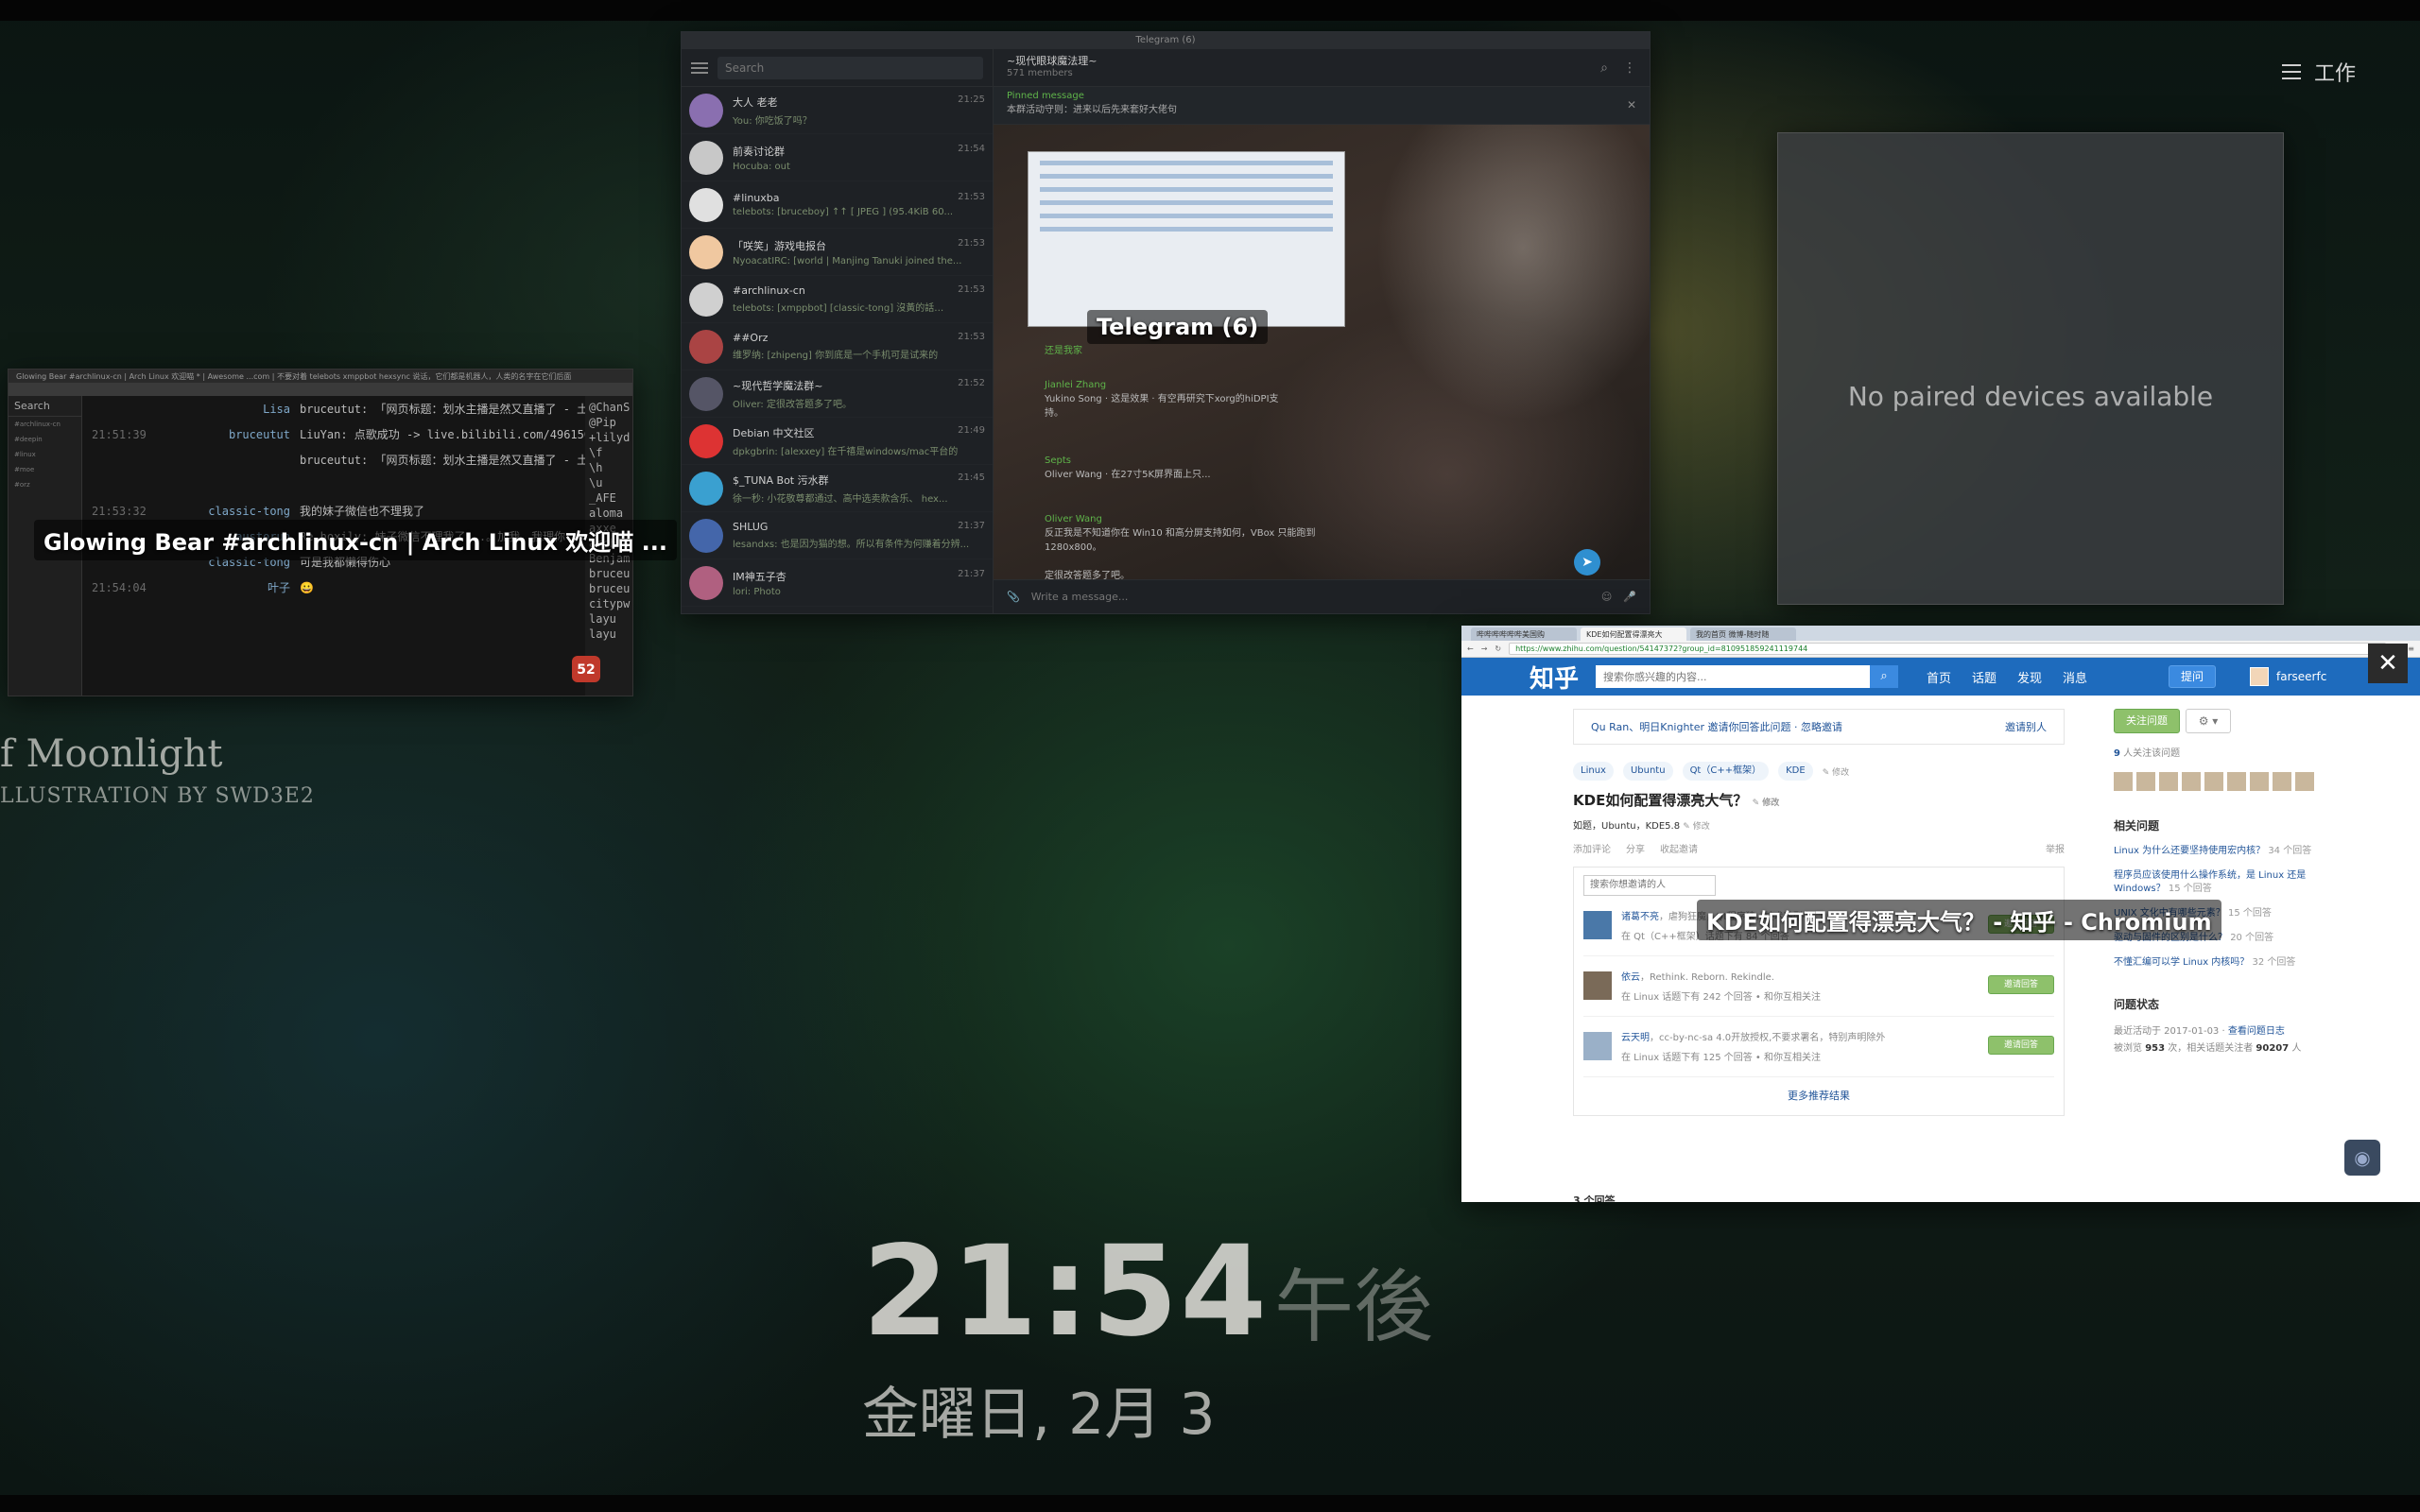 The height and width of the screenshot is (1512, 2420). I want to click on chat-name: ~现代哲学魔法群~, so click(778, 385).